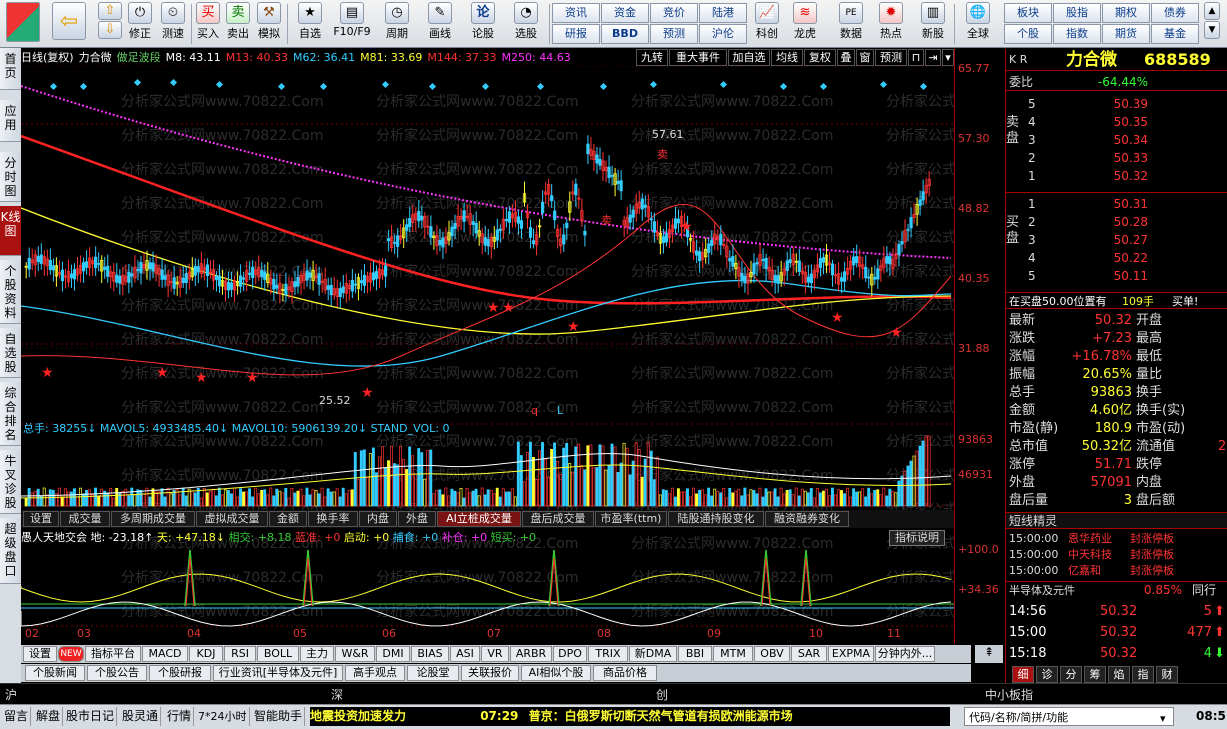 The width and height of the screenshot is (1227, 729). I want to click on buy-button: 买买入, so click(208, 24).